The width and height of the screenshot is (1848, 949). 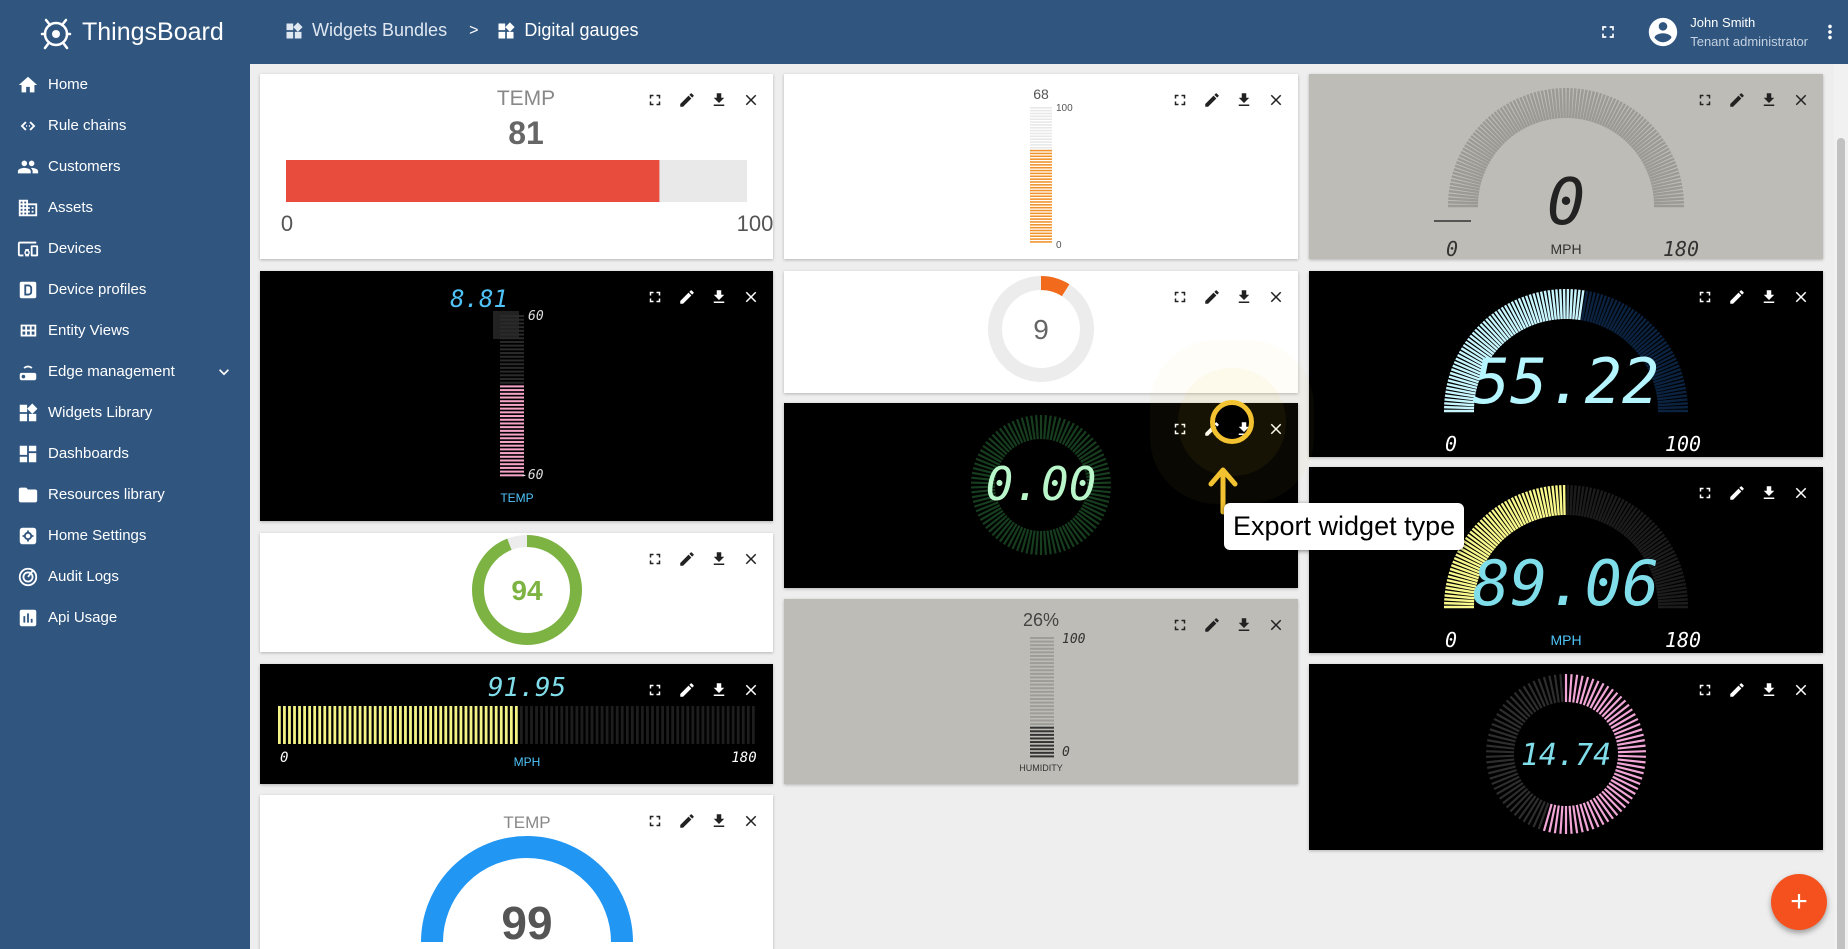 I want to click on edit-icon, so click(x=1737, y=297).